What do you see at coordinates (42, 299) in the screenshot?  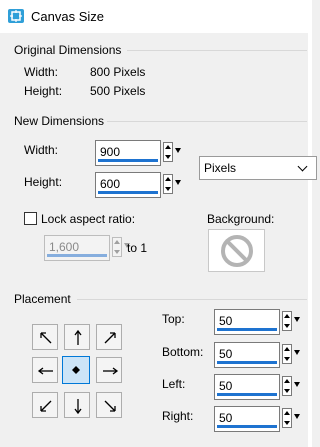 I see `placement-title: Placement` at bounding box center [42, 299].